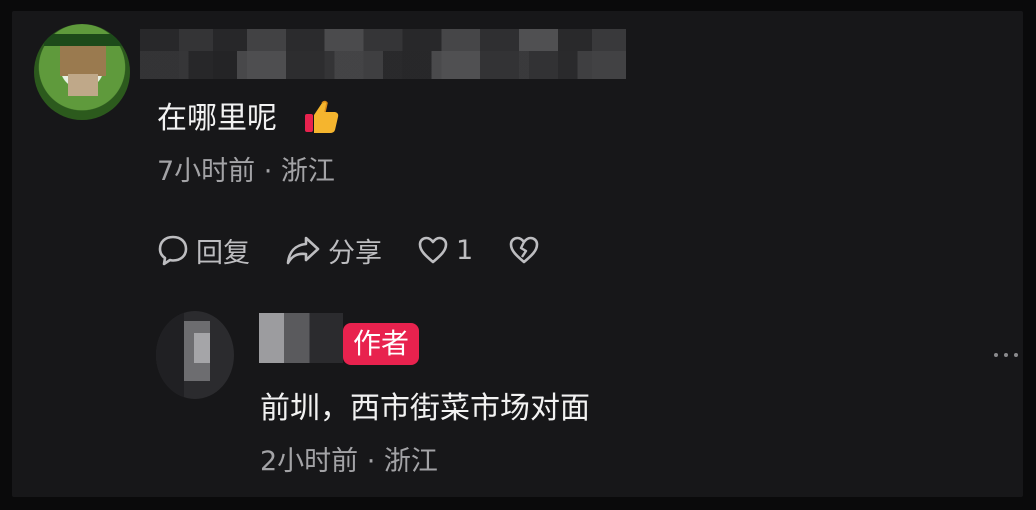 This screenshot has height=510, width=1036. Describe the element at coordinates (381, 344) in the screenshot. I see `author-badge: 作者` at that location.